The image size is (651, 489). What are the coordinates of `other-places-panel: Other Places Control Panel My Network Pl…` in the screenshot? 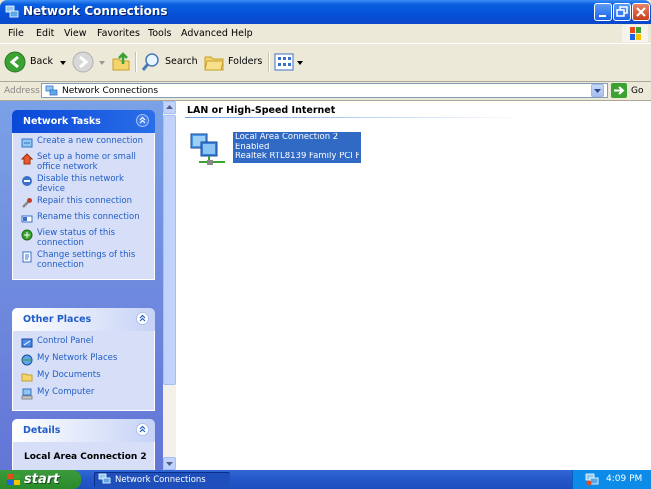 It's located at (83, 359).